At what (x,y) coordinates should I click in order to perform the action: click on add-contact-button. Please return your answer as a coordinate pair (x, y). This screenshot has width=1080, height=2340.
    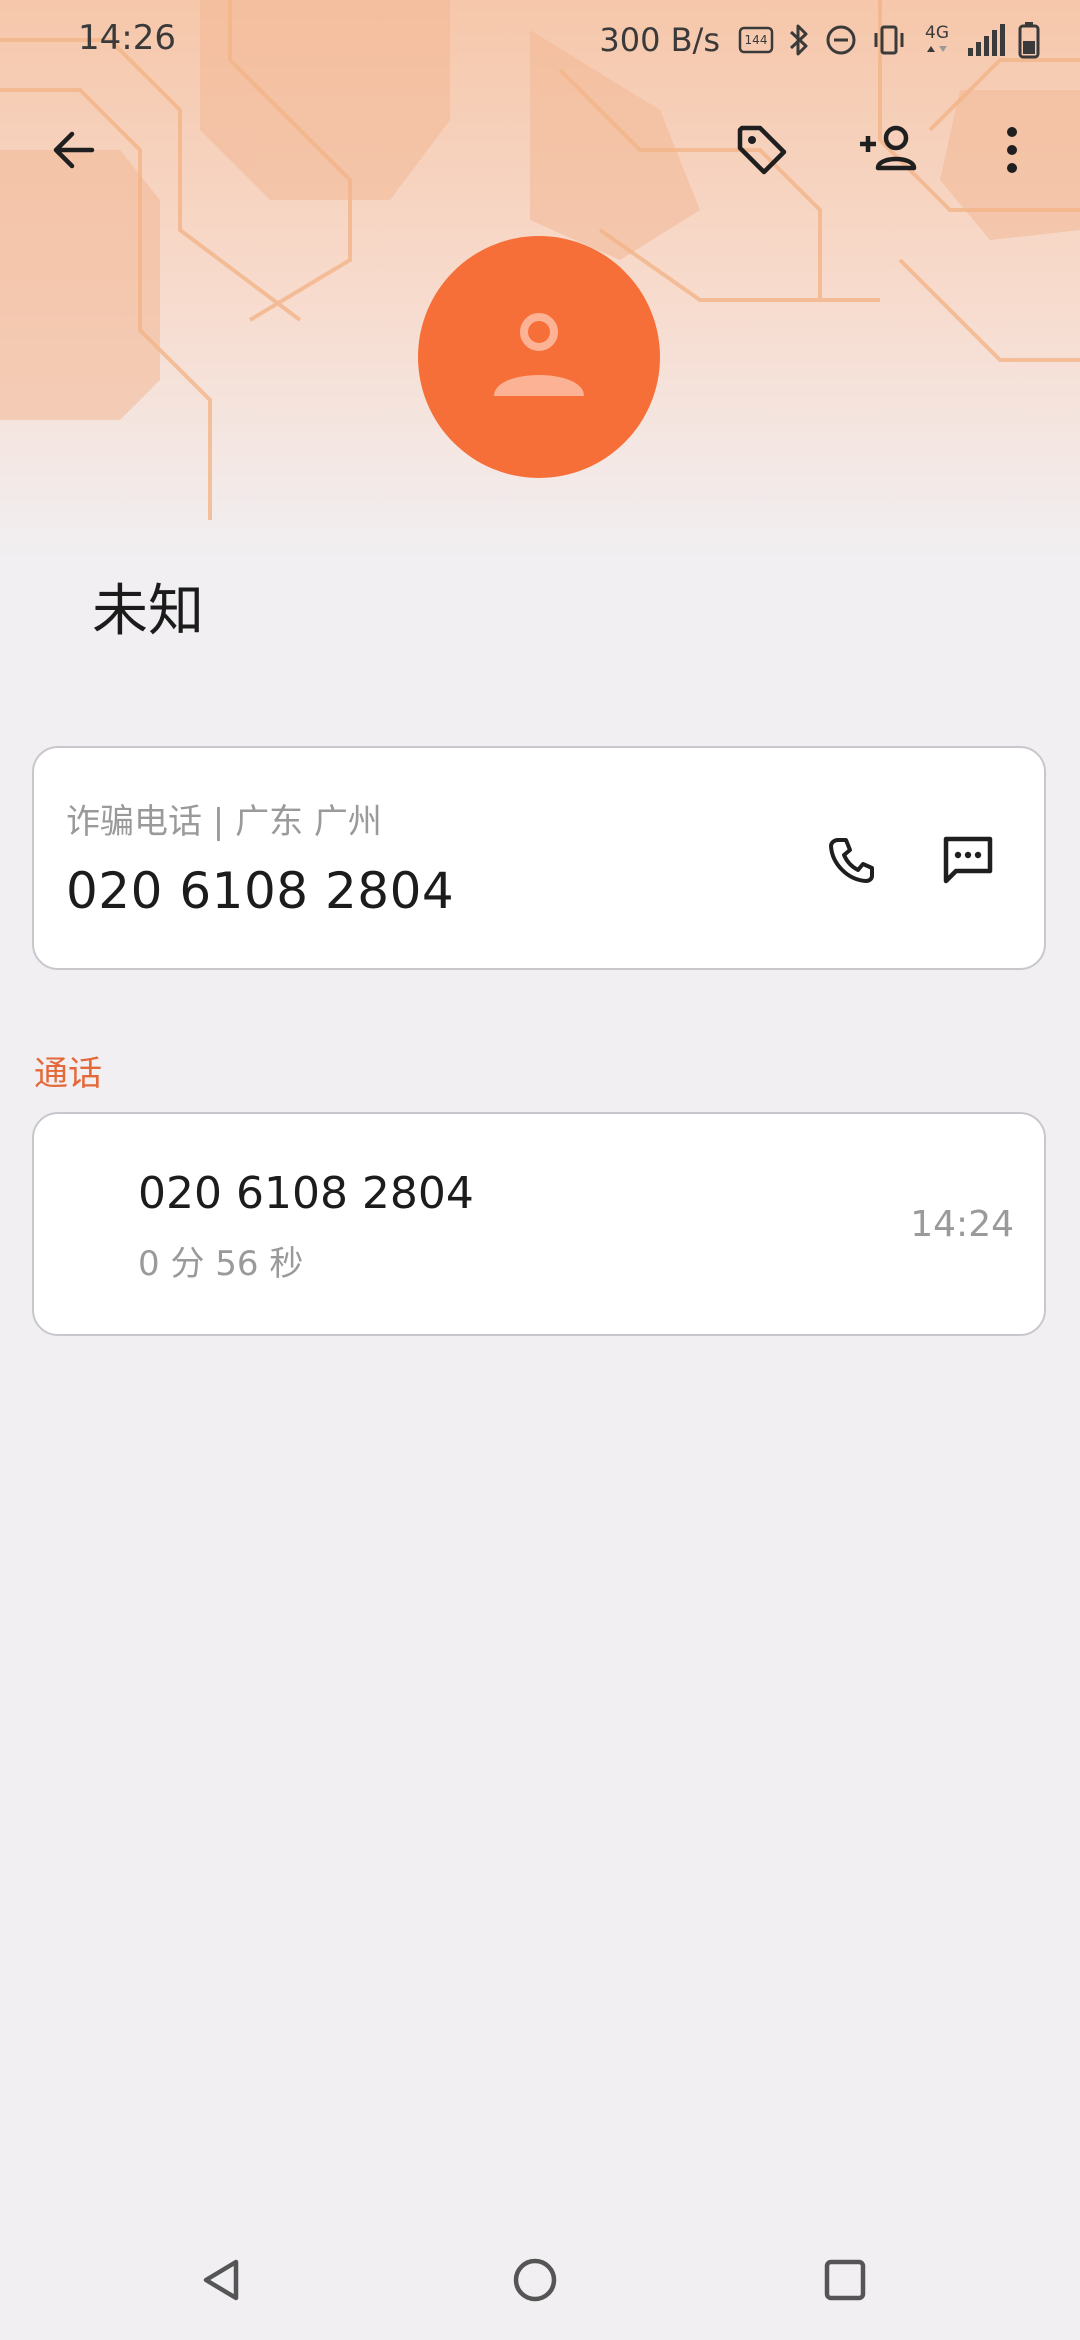
    Looking at the image, I should click on (890, 150).